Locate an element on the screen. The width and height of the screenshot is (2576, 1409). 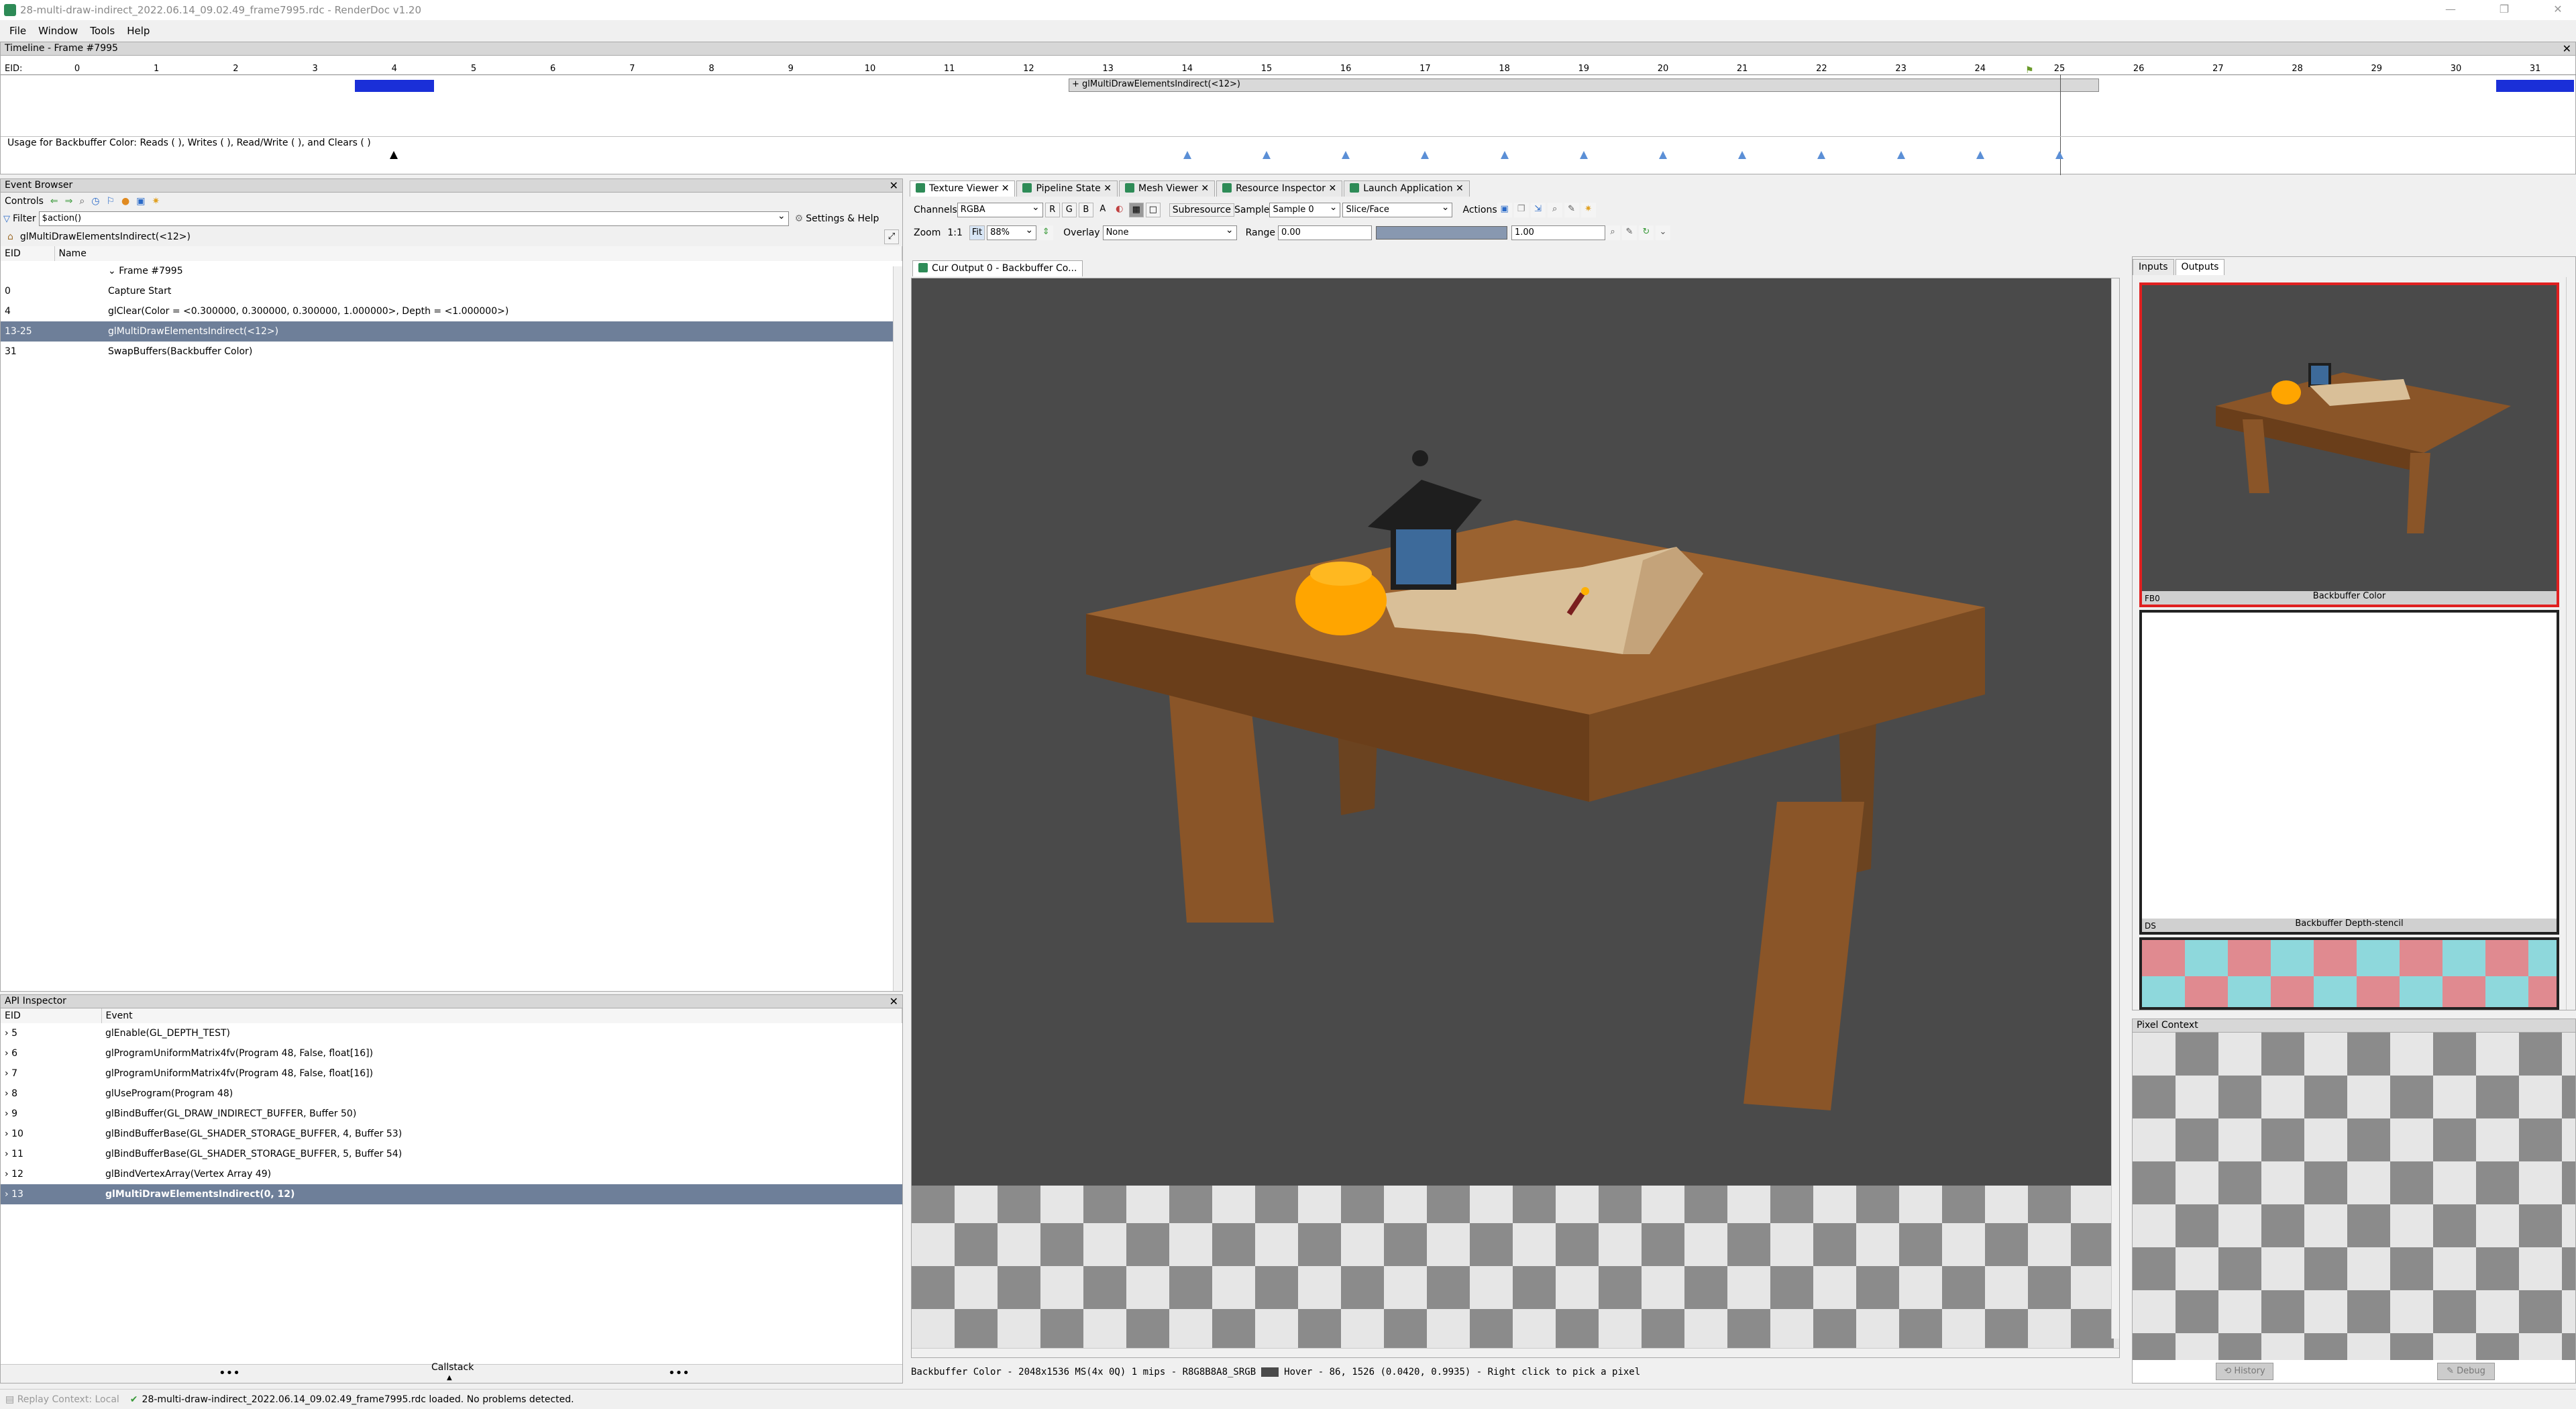
vertical-scrollbar is located at coordinates (2115, 808).